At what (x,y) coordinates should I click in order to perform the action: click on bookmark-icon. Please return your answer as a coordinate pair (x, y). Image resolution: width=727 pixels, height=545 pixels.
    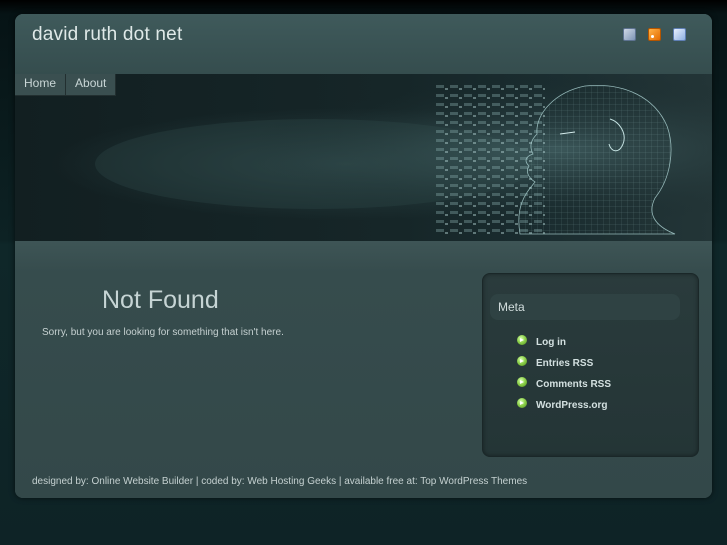
    Looking at the image, I should click on (679, 34).